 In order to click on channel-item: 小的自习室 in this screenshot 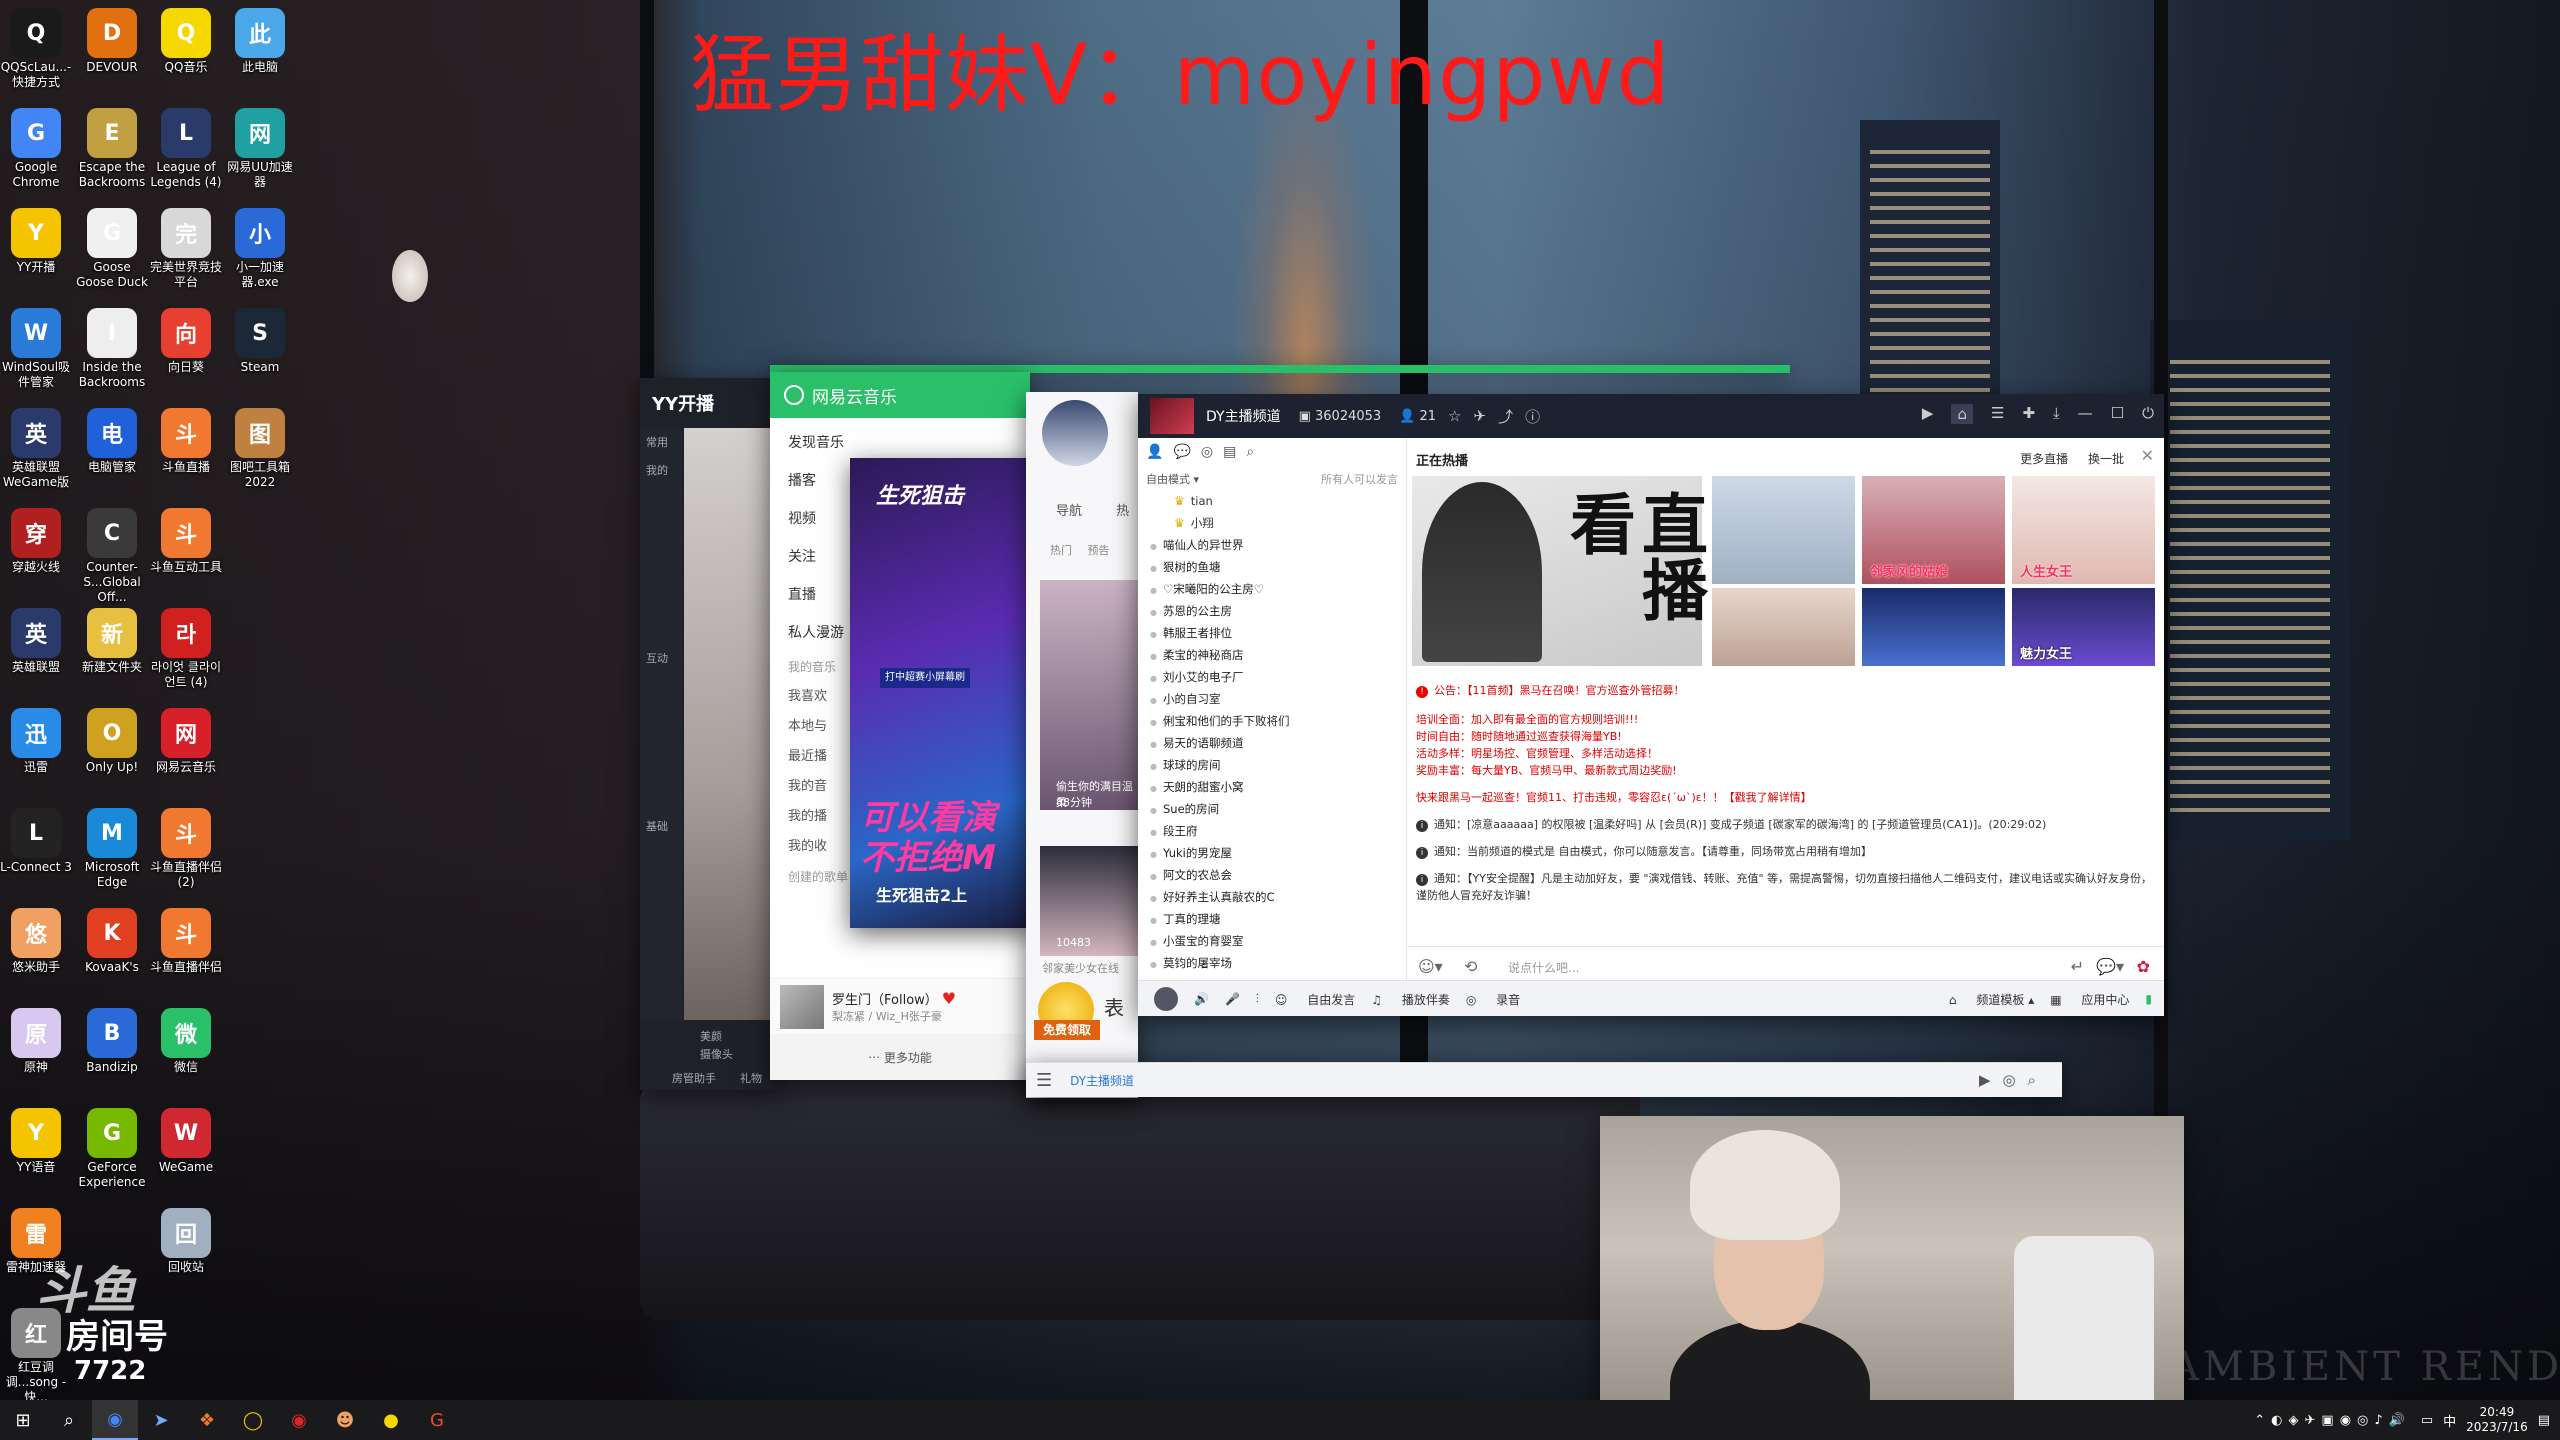, I will do `click(1272, 699)`.